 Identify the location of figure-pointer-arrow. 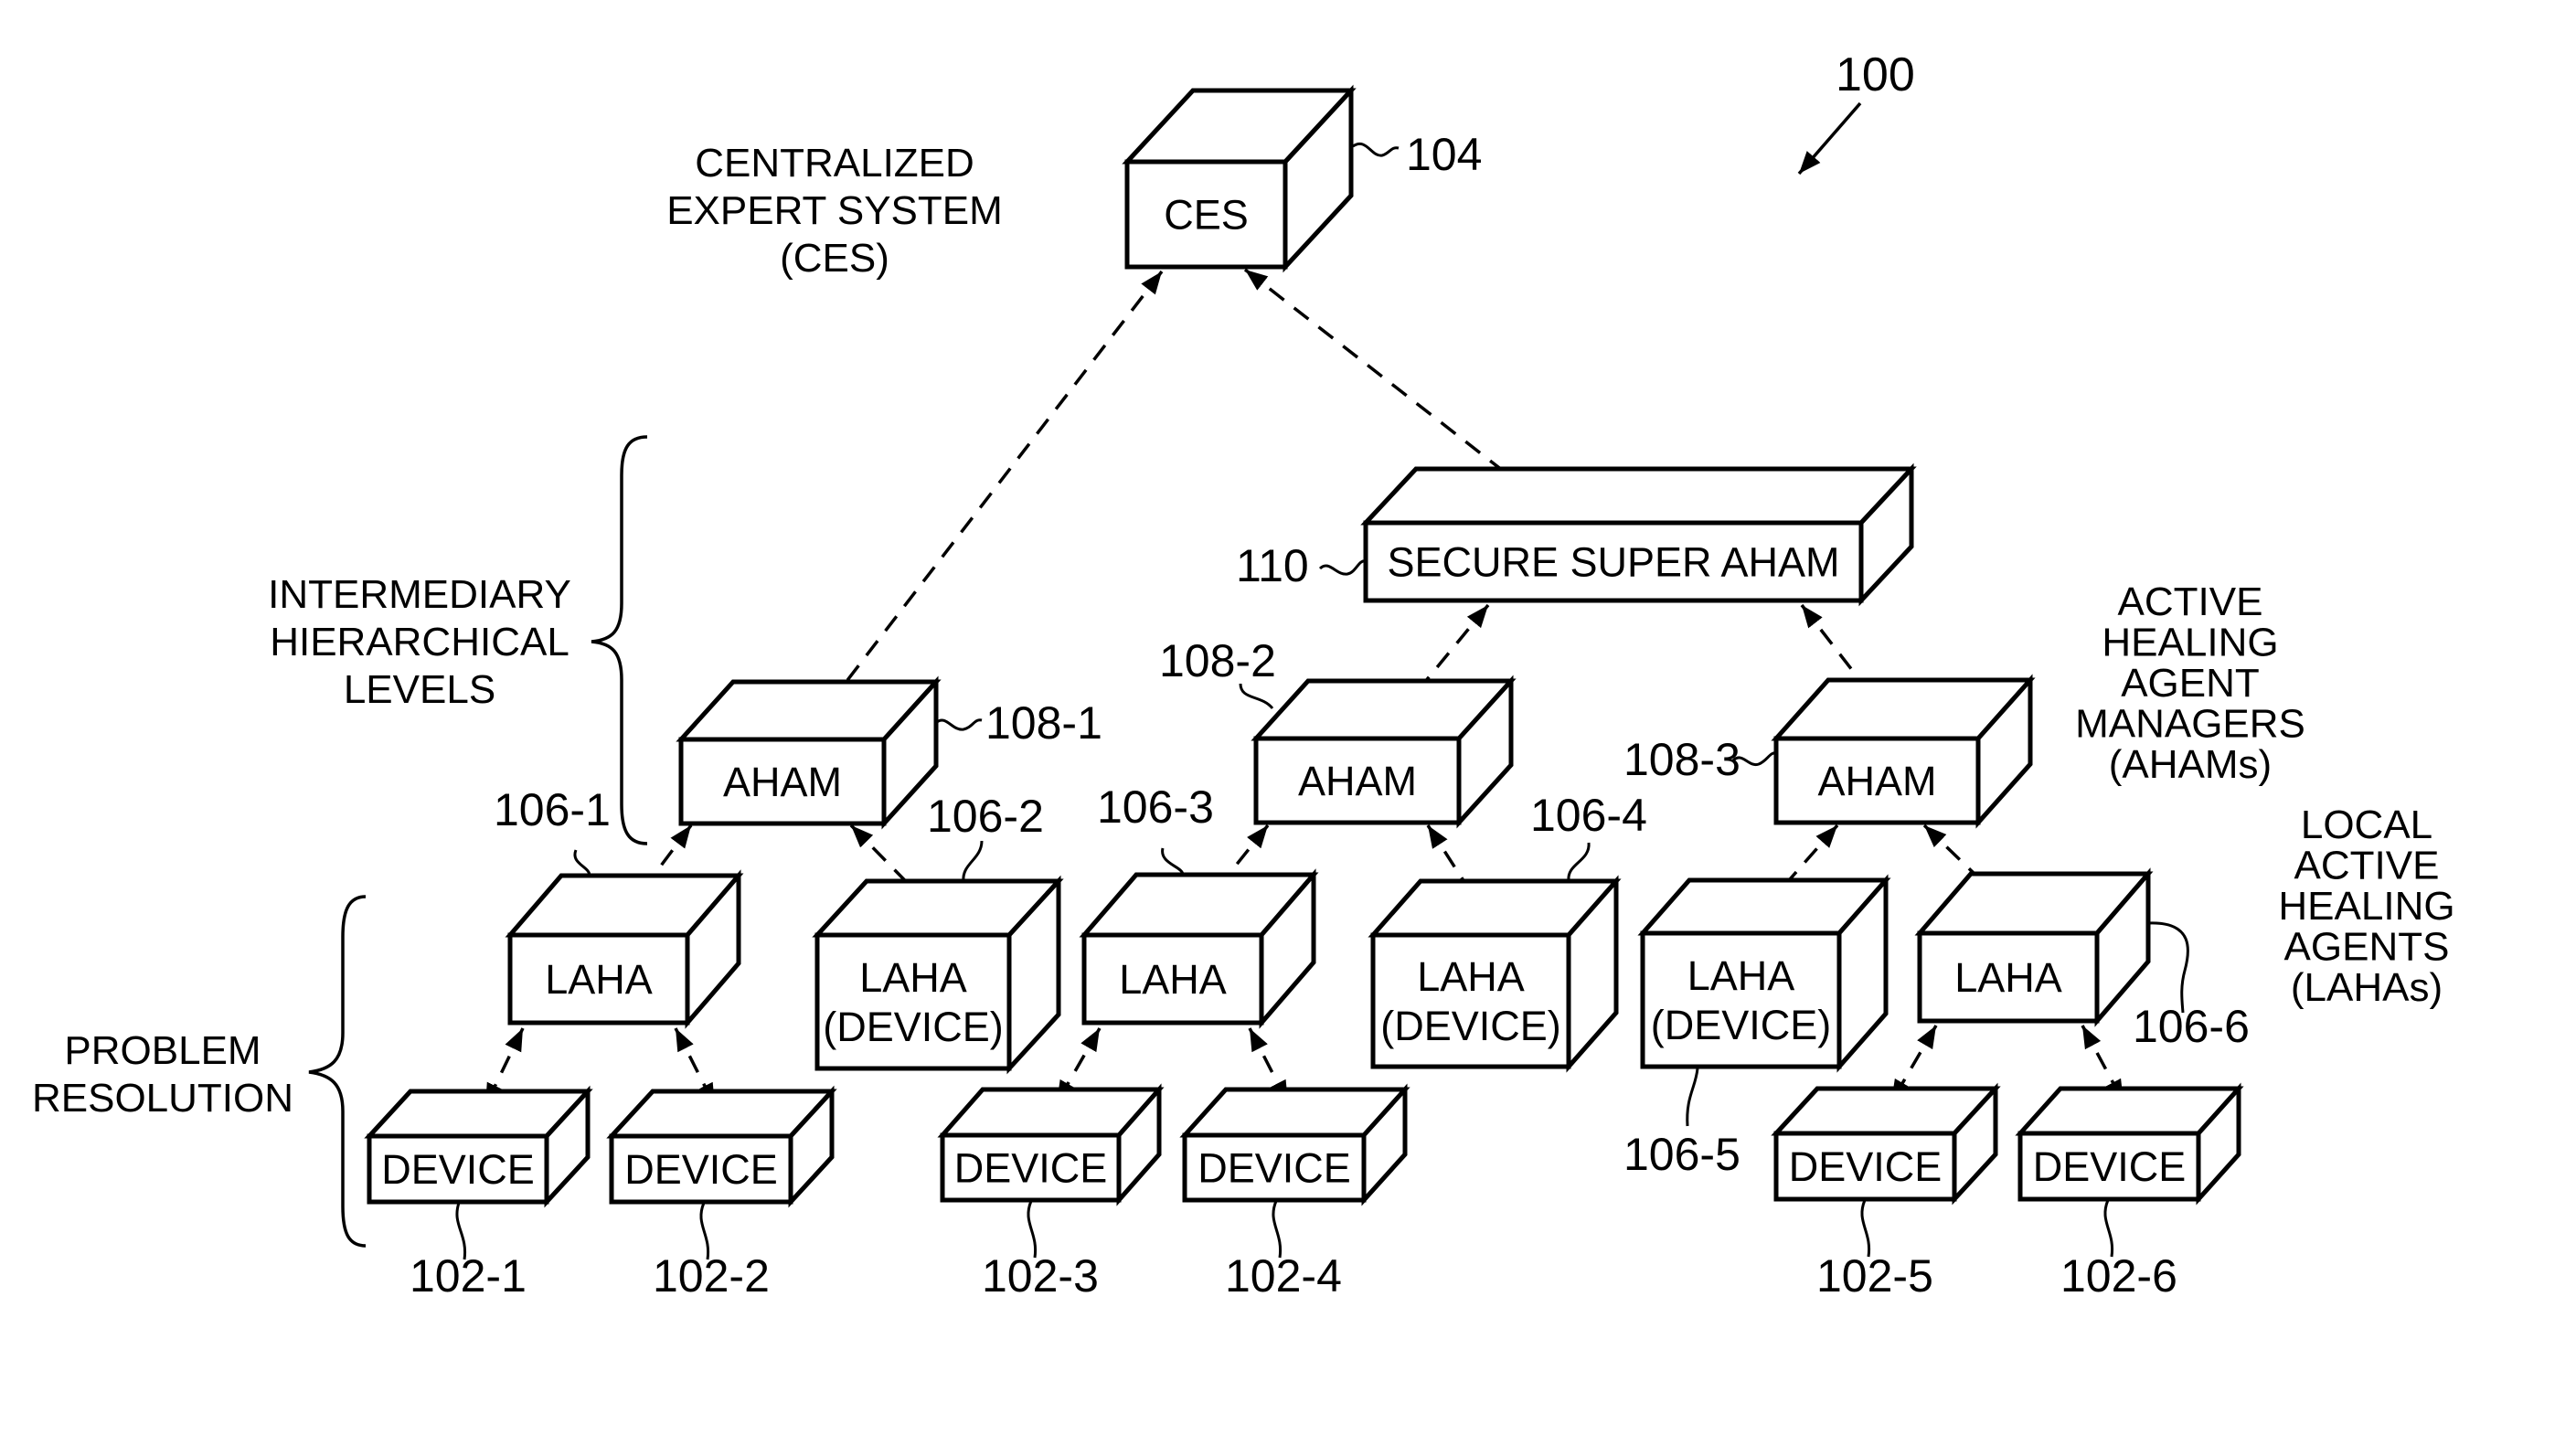
(1829, 138).